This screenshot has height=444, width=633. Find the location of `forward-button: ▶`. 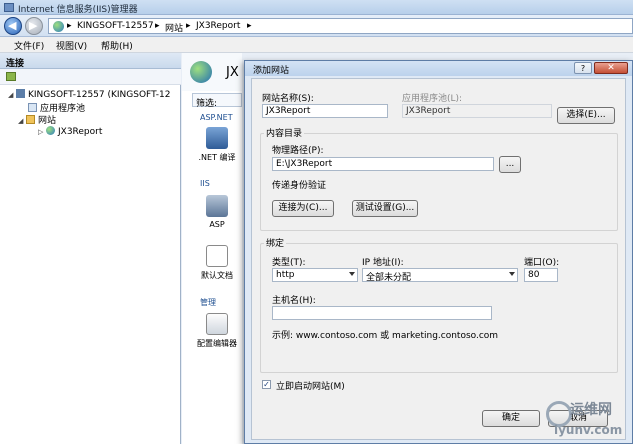

forward-button: ▶ is located at coordinates (34, 26).